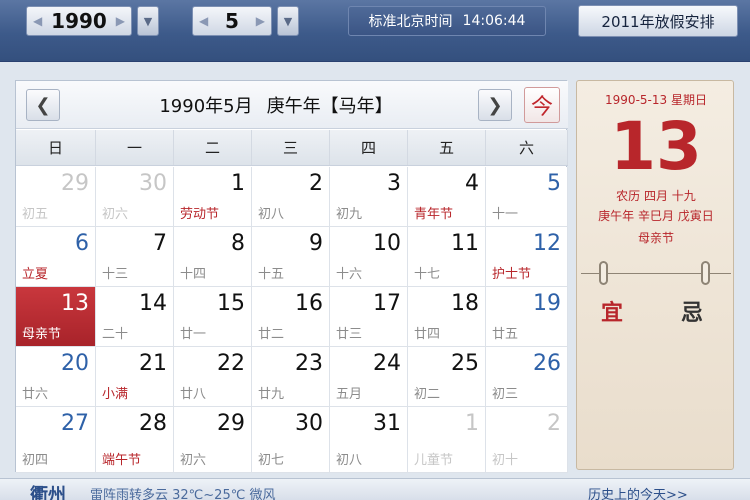 The height and width of the screenshot is (500, 750). What do you see at coordinates (291, 147) in the screenshot?
I see `weekday-header-cell: 三` at bounding box center [291, 147].